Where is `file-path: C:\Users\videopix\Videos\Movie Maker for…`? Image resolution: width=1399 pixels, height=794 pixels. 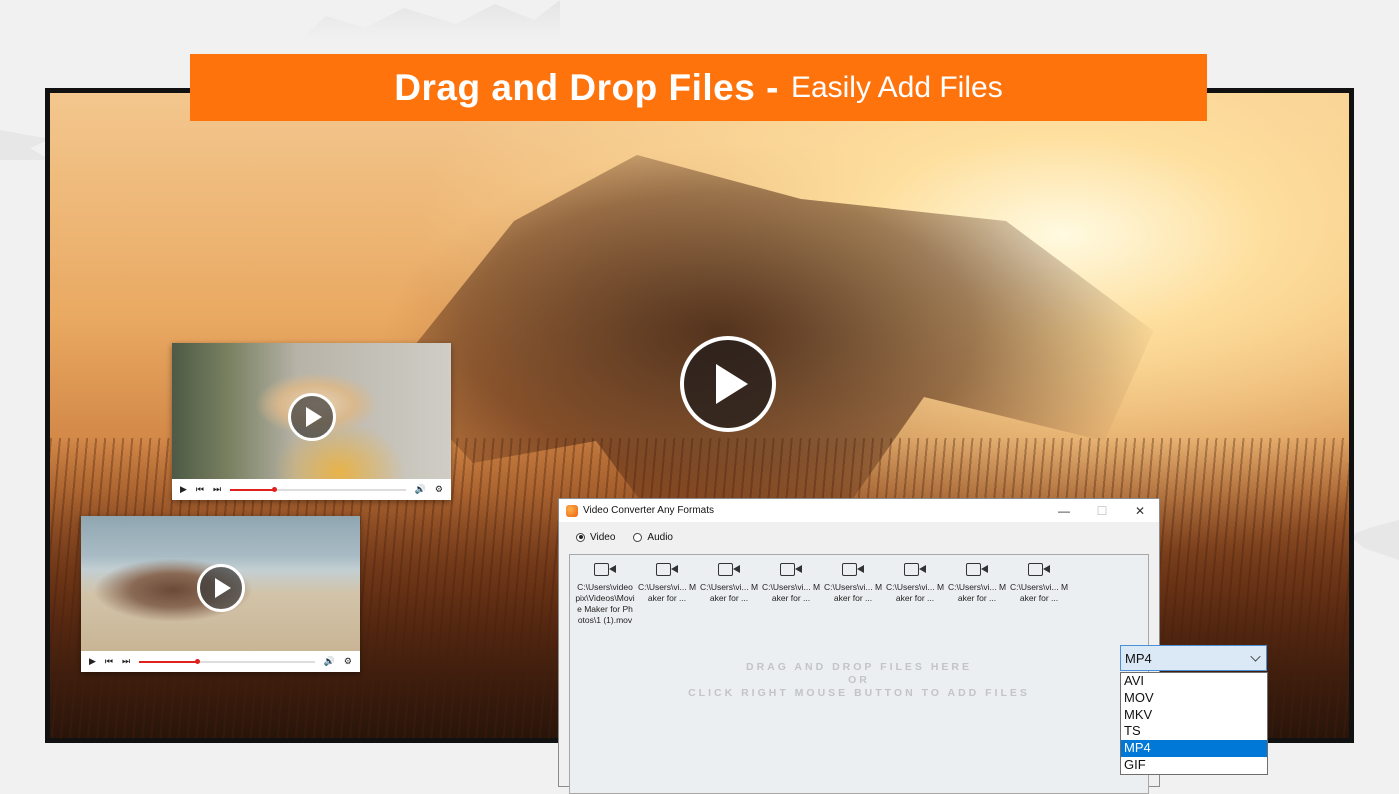
file-path: C:\Users\videopix\Videos\Movie Maker for… is located at coordinates (605, 603).